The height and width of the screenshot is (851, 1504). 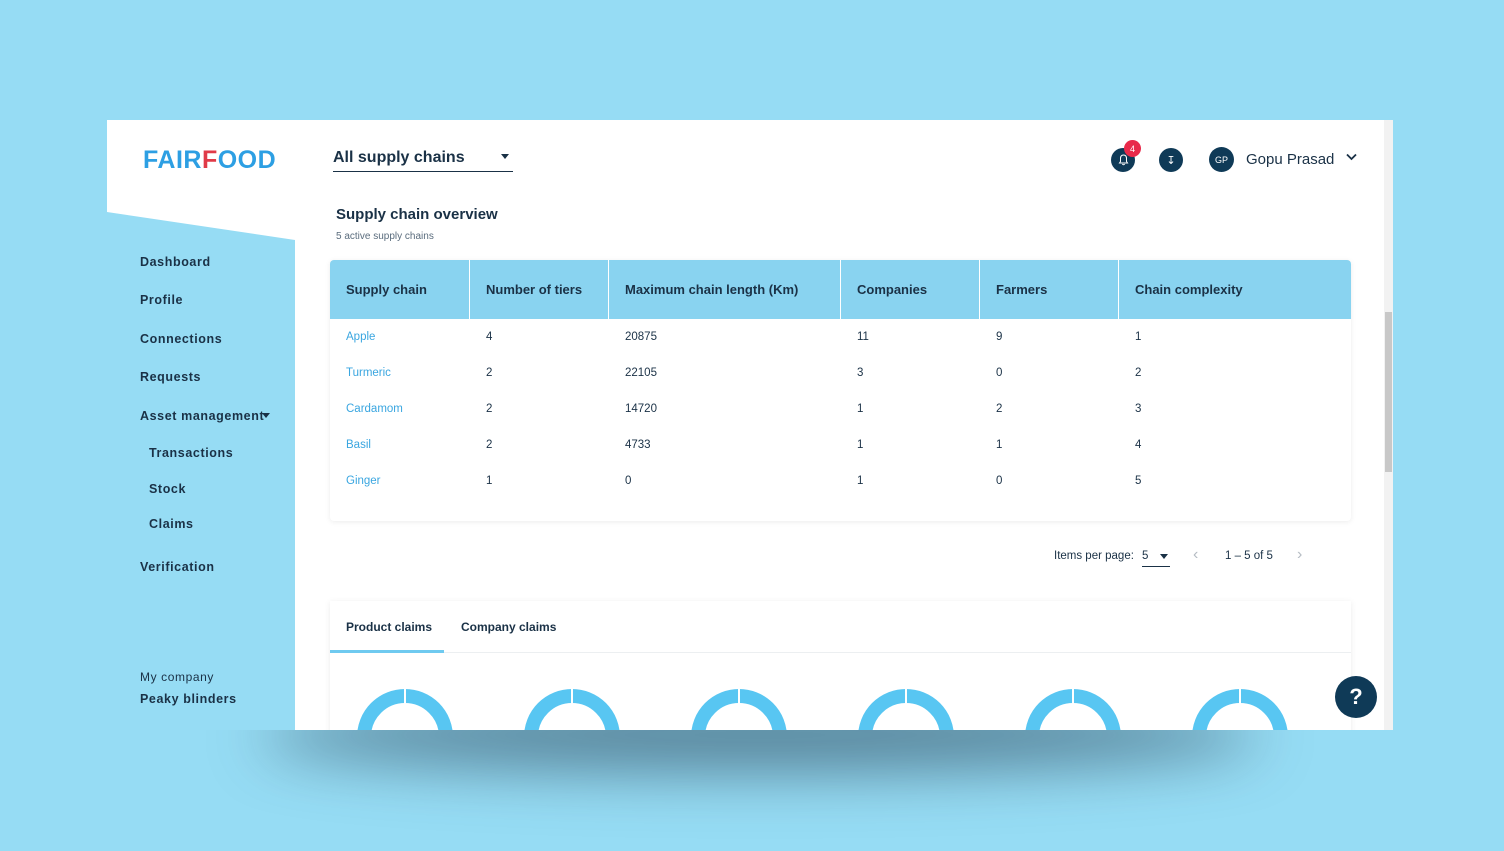 What do you see at coordinates (1290, 159) in the screenshot?
I see `user-name: Gopu Prasad` at bounding box center [1290, 159].